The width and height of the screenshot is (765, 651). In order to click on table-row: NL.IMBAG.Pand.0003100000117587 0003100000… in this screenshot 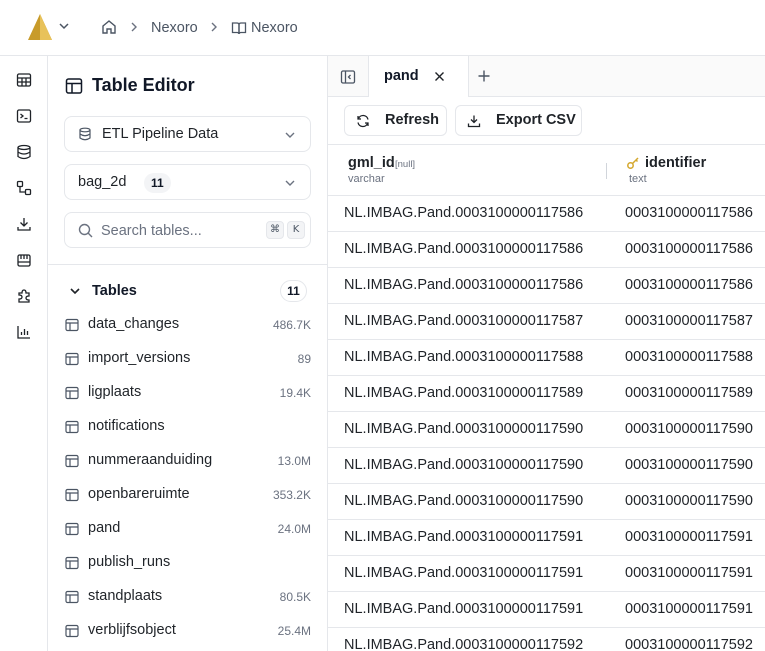, I will do `click(546, 322)`.